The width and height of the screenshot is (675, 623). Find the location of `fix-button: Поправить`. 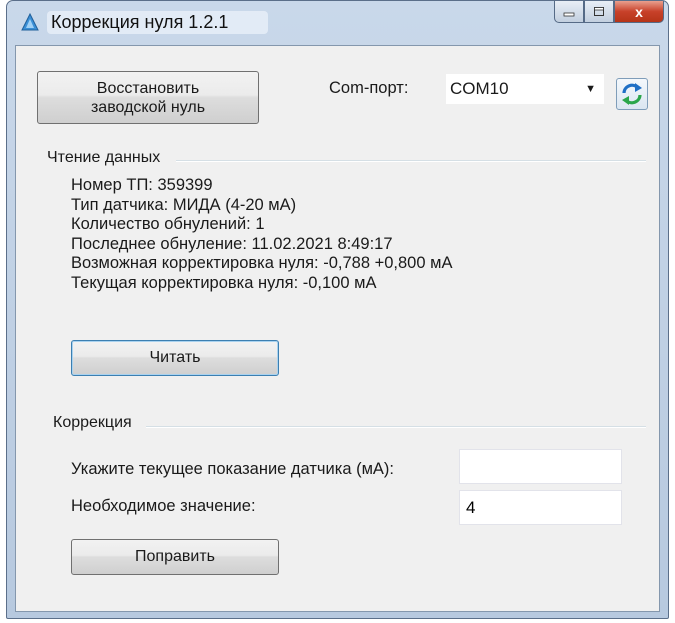

fix-button: Поправить is located at coordinates (175, 557).